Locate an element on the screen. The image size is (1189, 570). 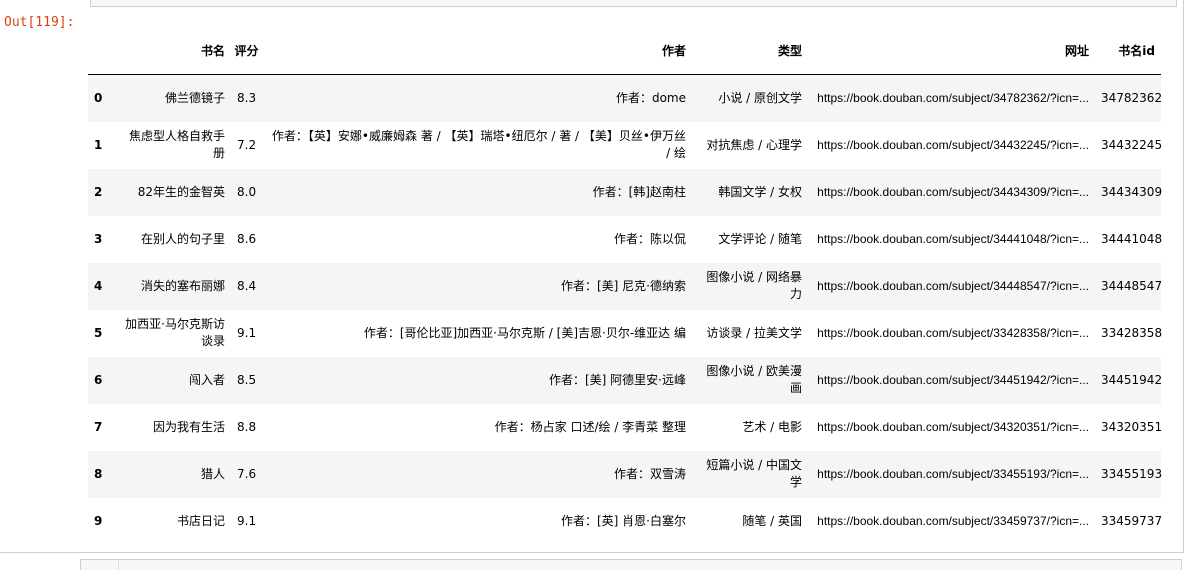
row-index: 5 is located at coordinates (98, 332).